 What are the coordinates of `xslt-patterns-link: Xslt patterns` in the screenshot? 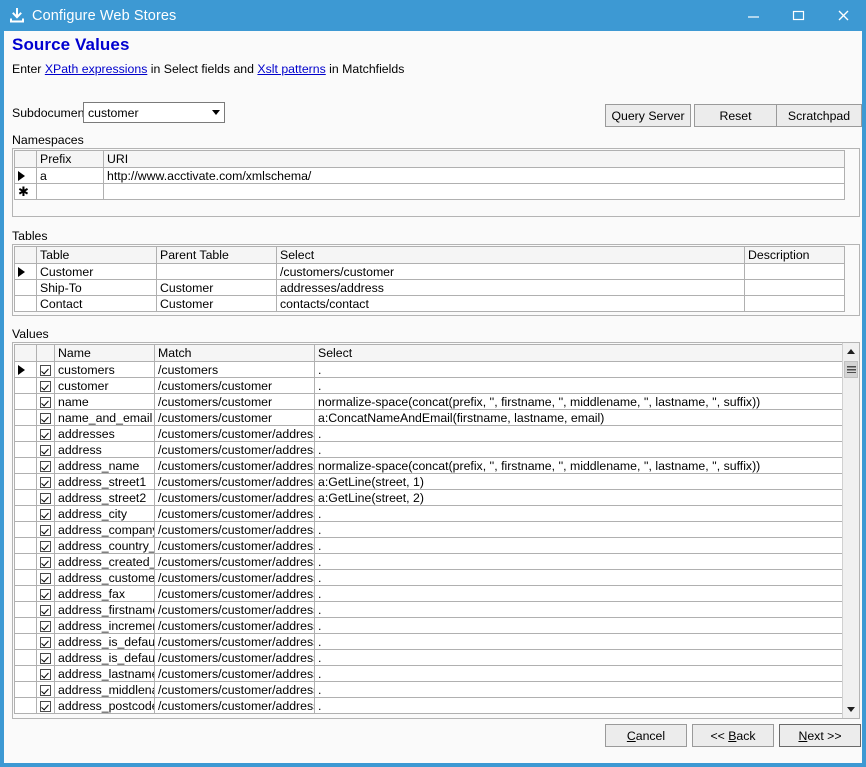 It's located at (291, 69).